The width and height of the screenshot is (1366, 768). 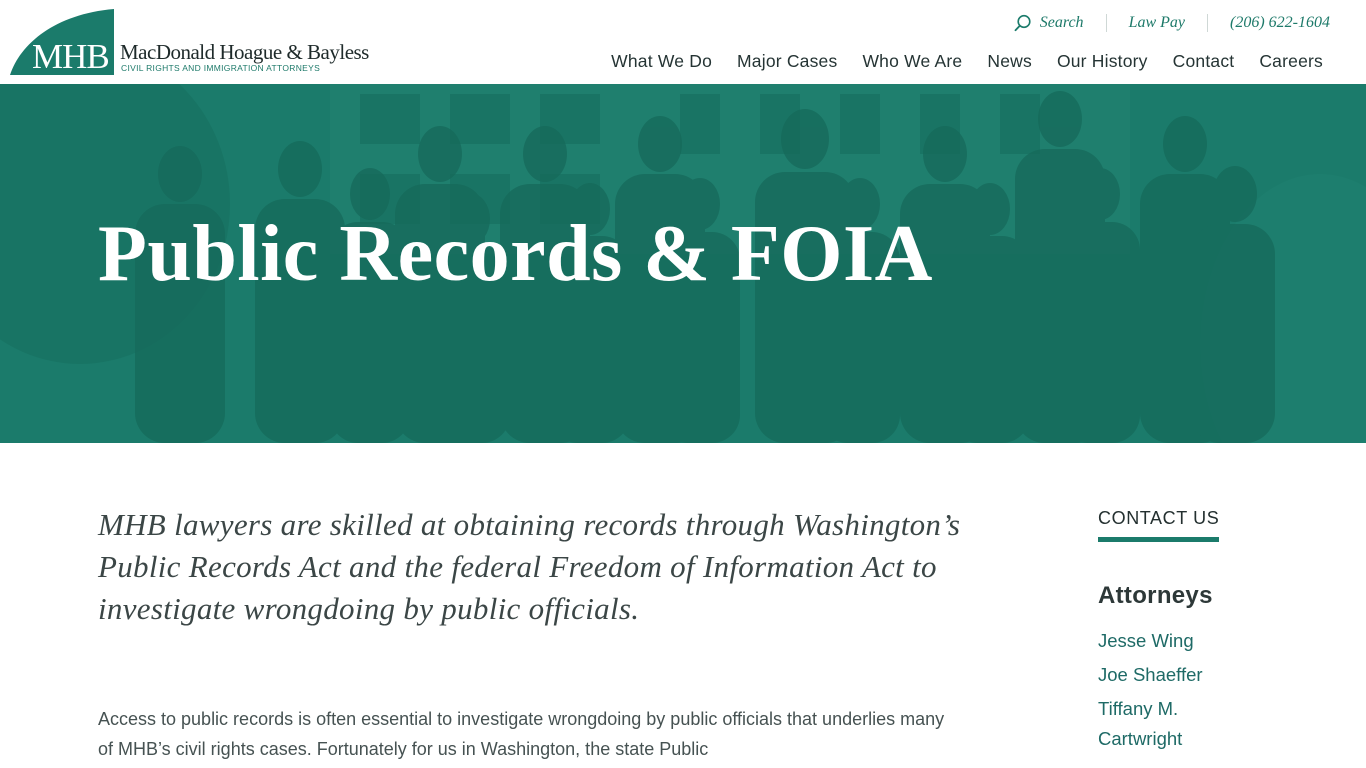 I want to click on search-icon, so click(x=1022, y=23).